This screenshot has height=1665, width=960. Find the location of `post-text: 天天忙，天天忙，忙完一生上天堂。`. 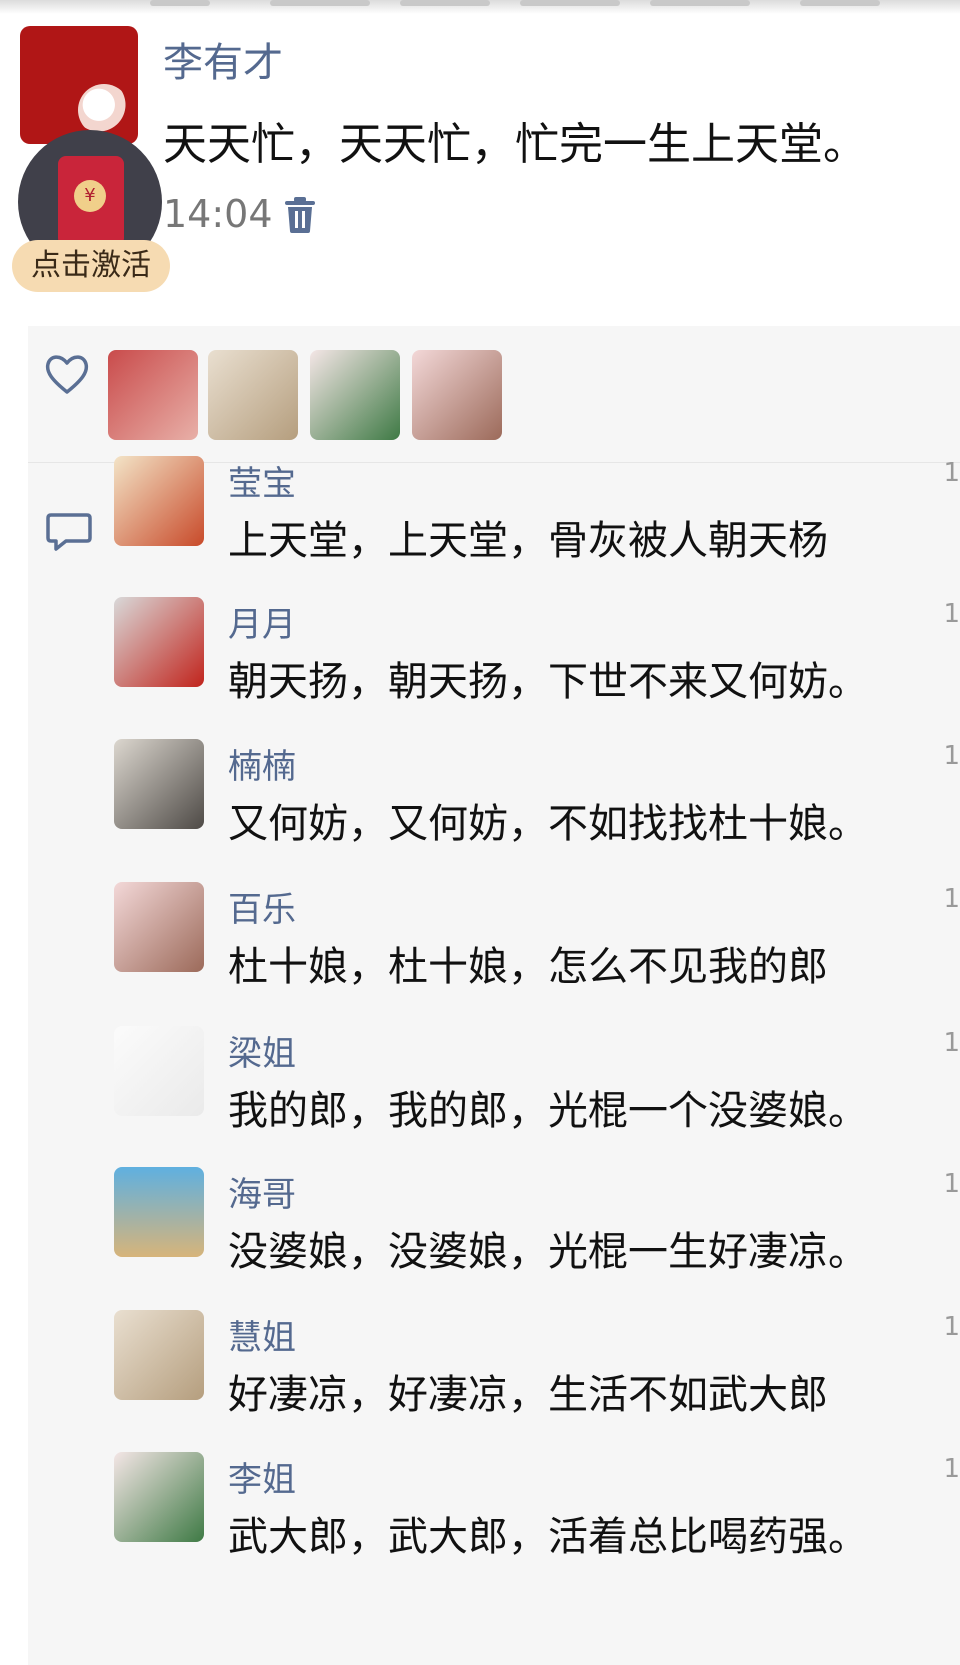

post-text: 天天忙，天天忙，忙完一生上天堂。 is located at coordinates (515, 144).